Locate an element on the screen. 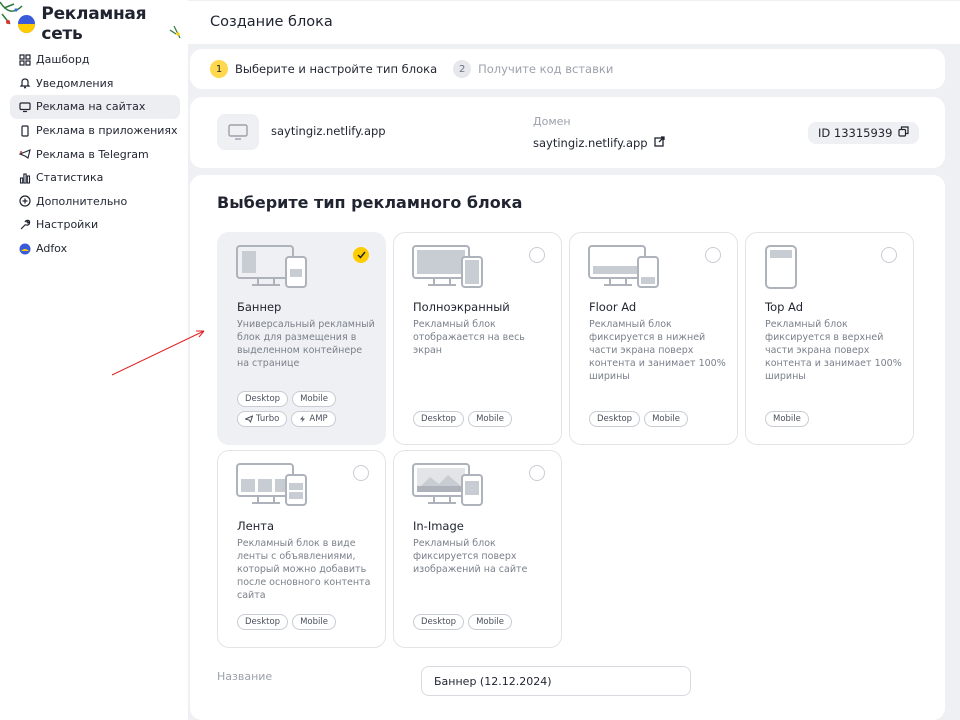  sidebar-item-label: Настройки is located at coordinates (67, 225).